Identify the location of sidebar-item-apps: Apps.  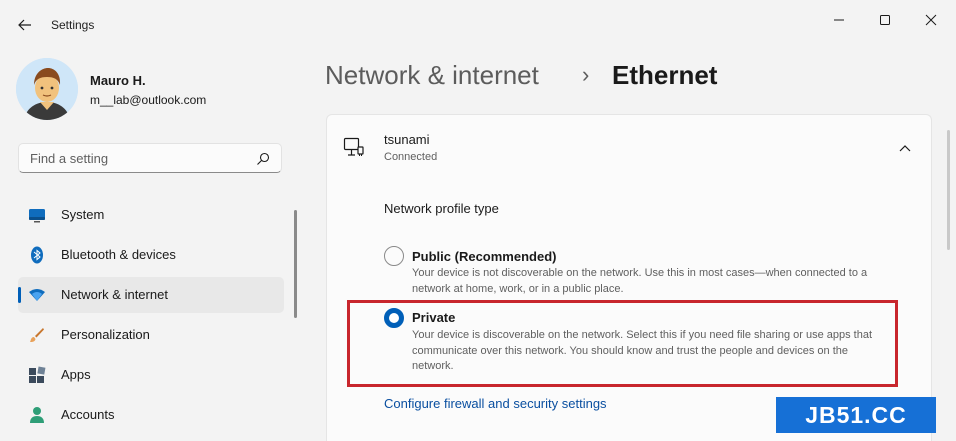
(151, 375).